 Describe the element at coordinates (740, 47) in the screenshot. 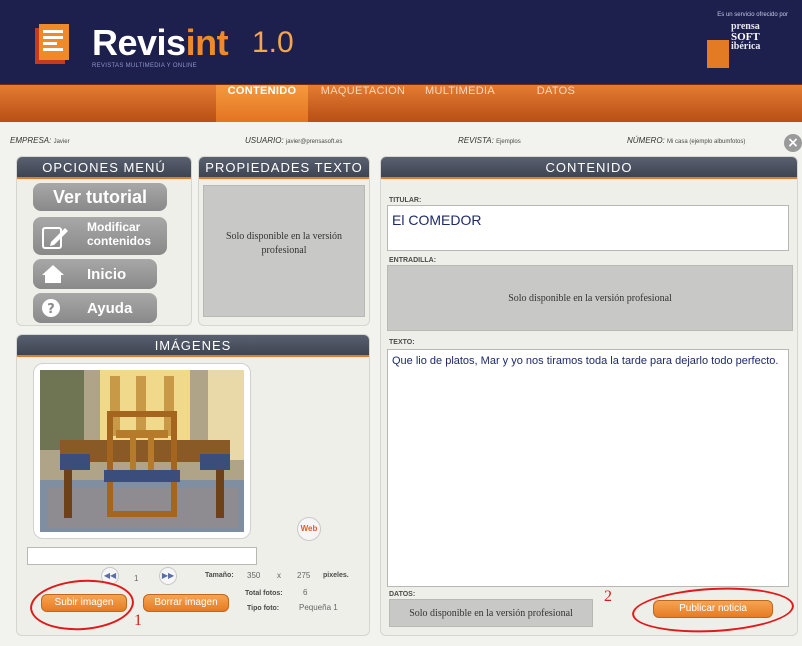

I see `prensasoft-logo: prensa SOFT ibérica` at that location.